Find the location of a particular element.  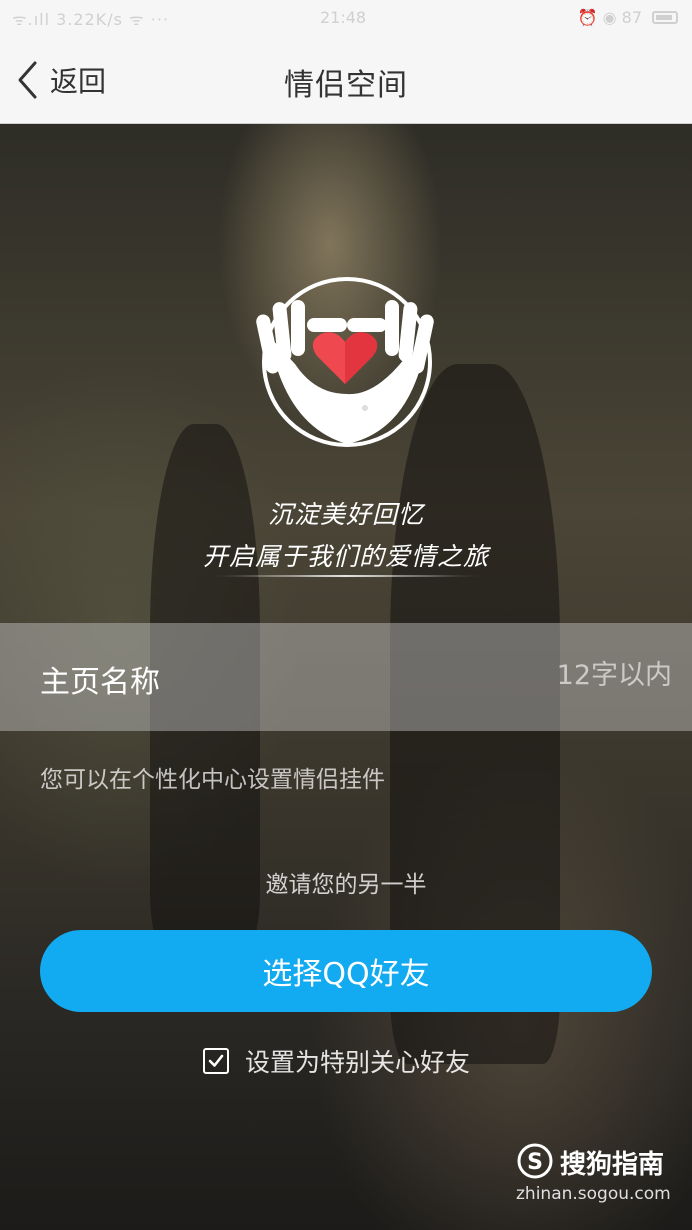

page-title: 情侣空间 is located at coordinates (346, 85).